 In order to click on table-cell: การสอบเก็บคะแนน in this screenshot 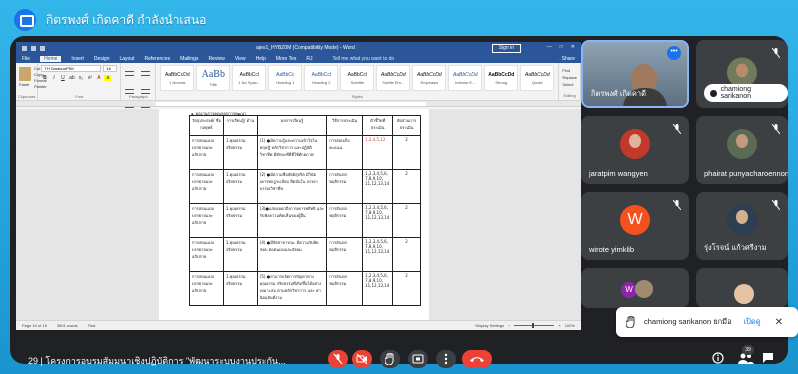, I will do `click(345, 152)`.